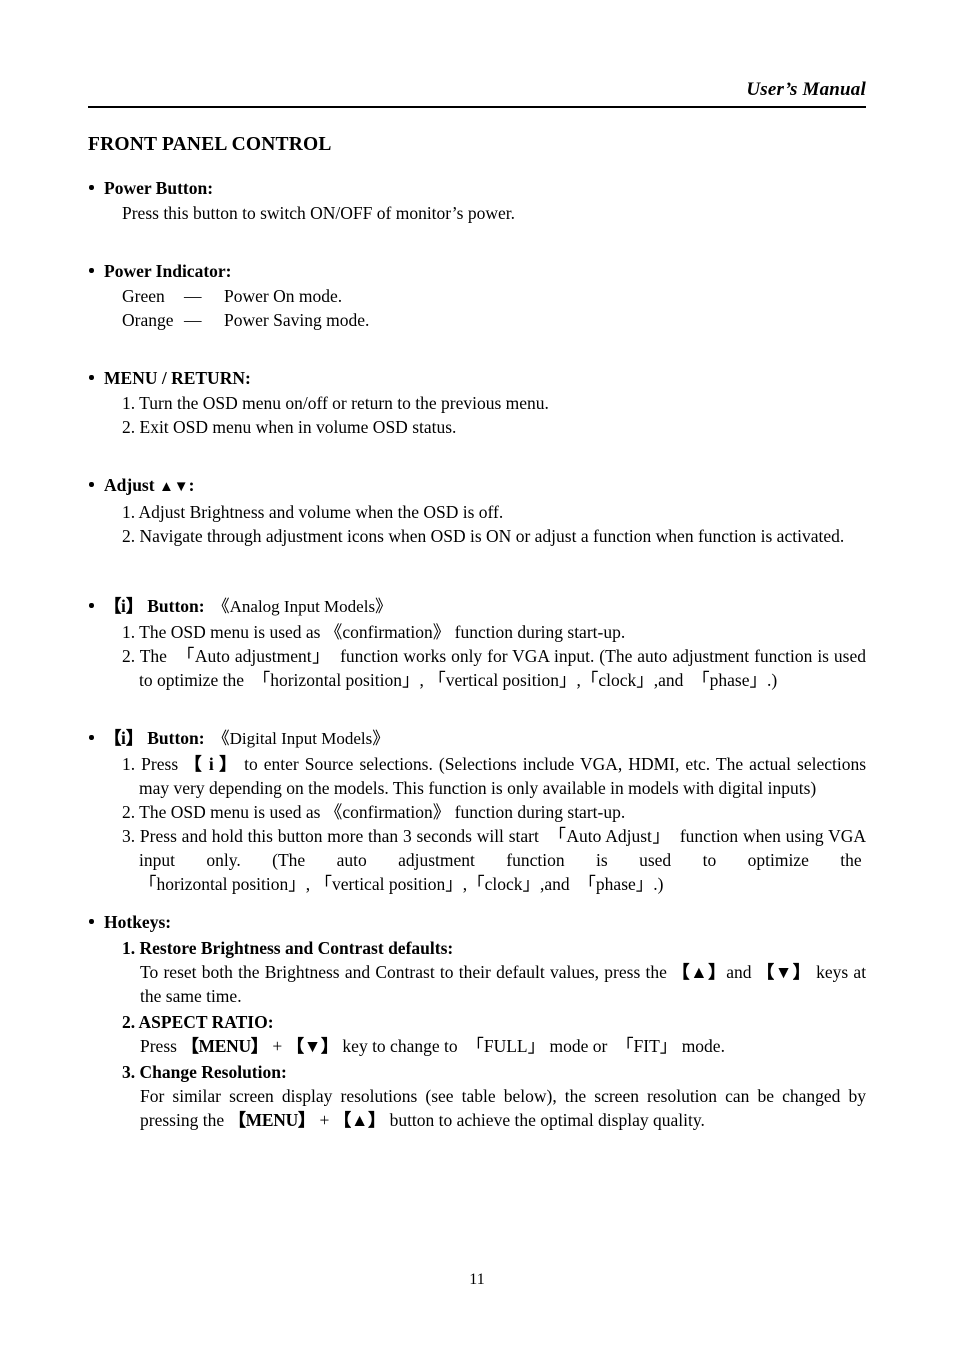 The width and height of the screenshot is (954, 1350). I want to click on page-title: FRONT PANEL CONTROL, so click(210, 144).